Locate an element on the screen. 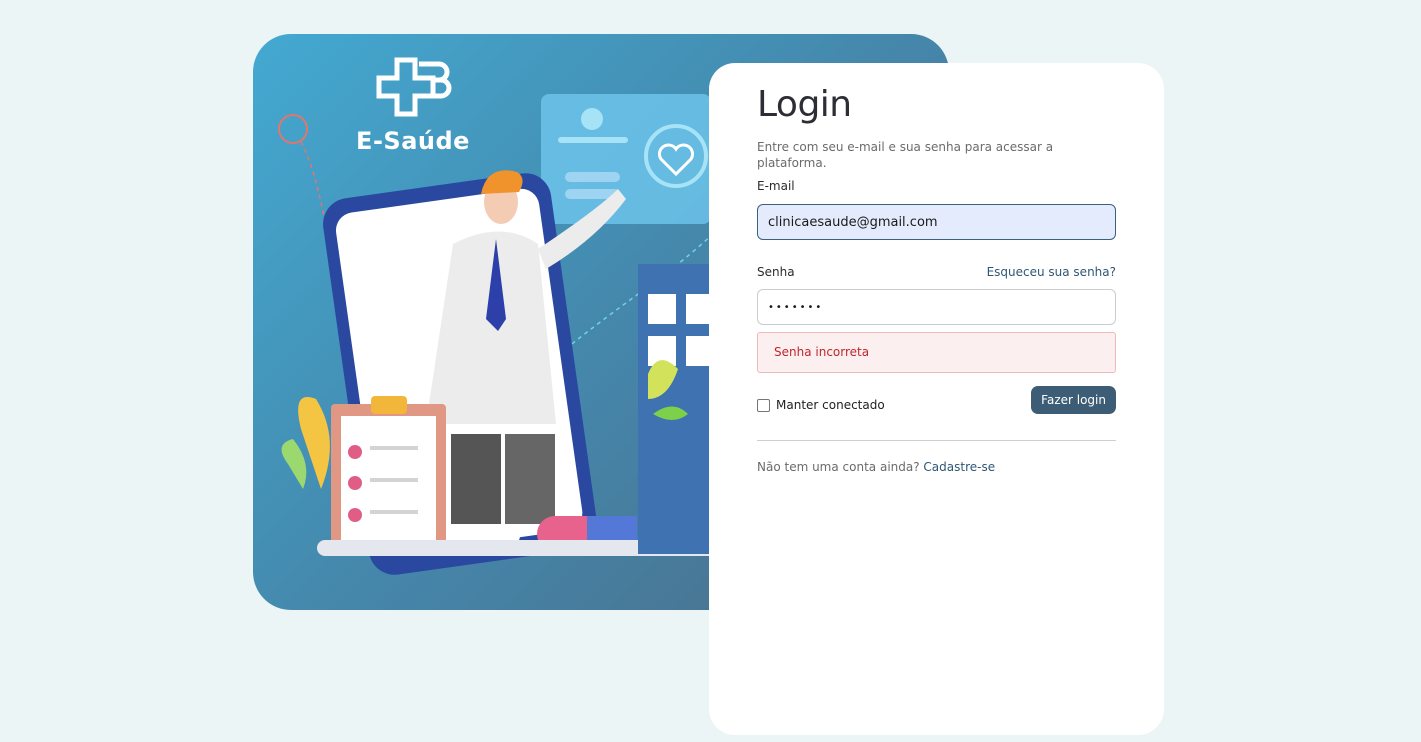  signup-link: Cadastre-se is located at coordinates (959, 467).